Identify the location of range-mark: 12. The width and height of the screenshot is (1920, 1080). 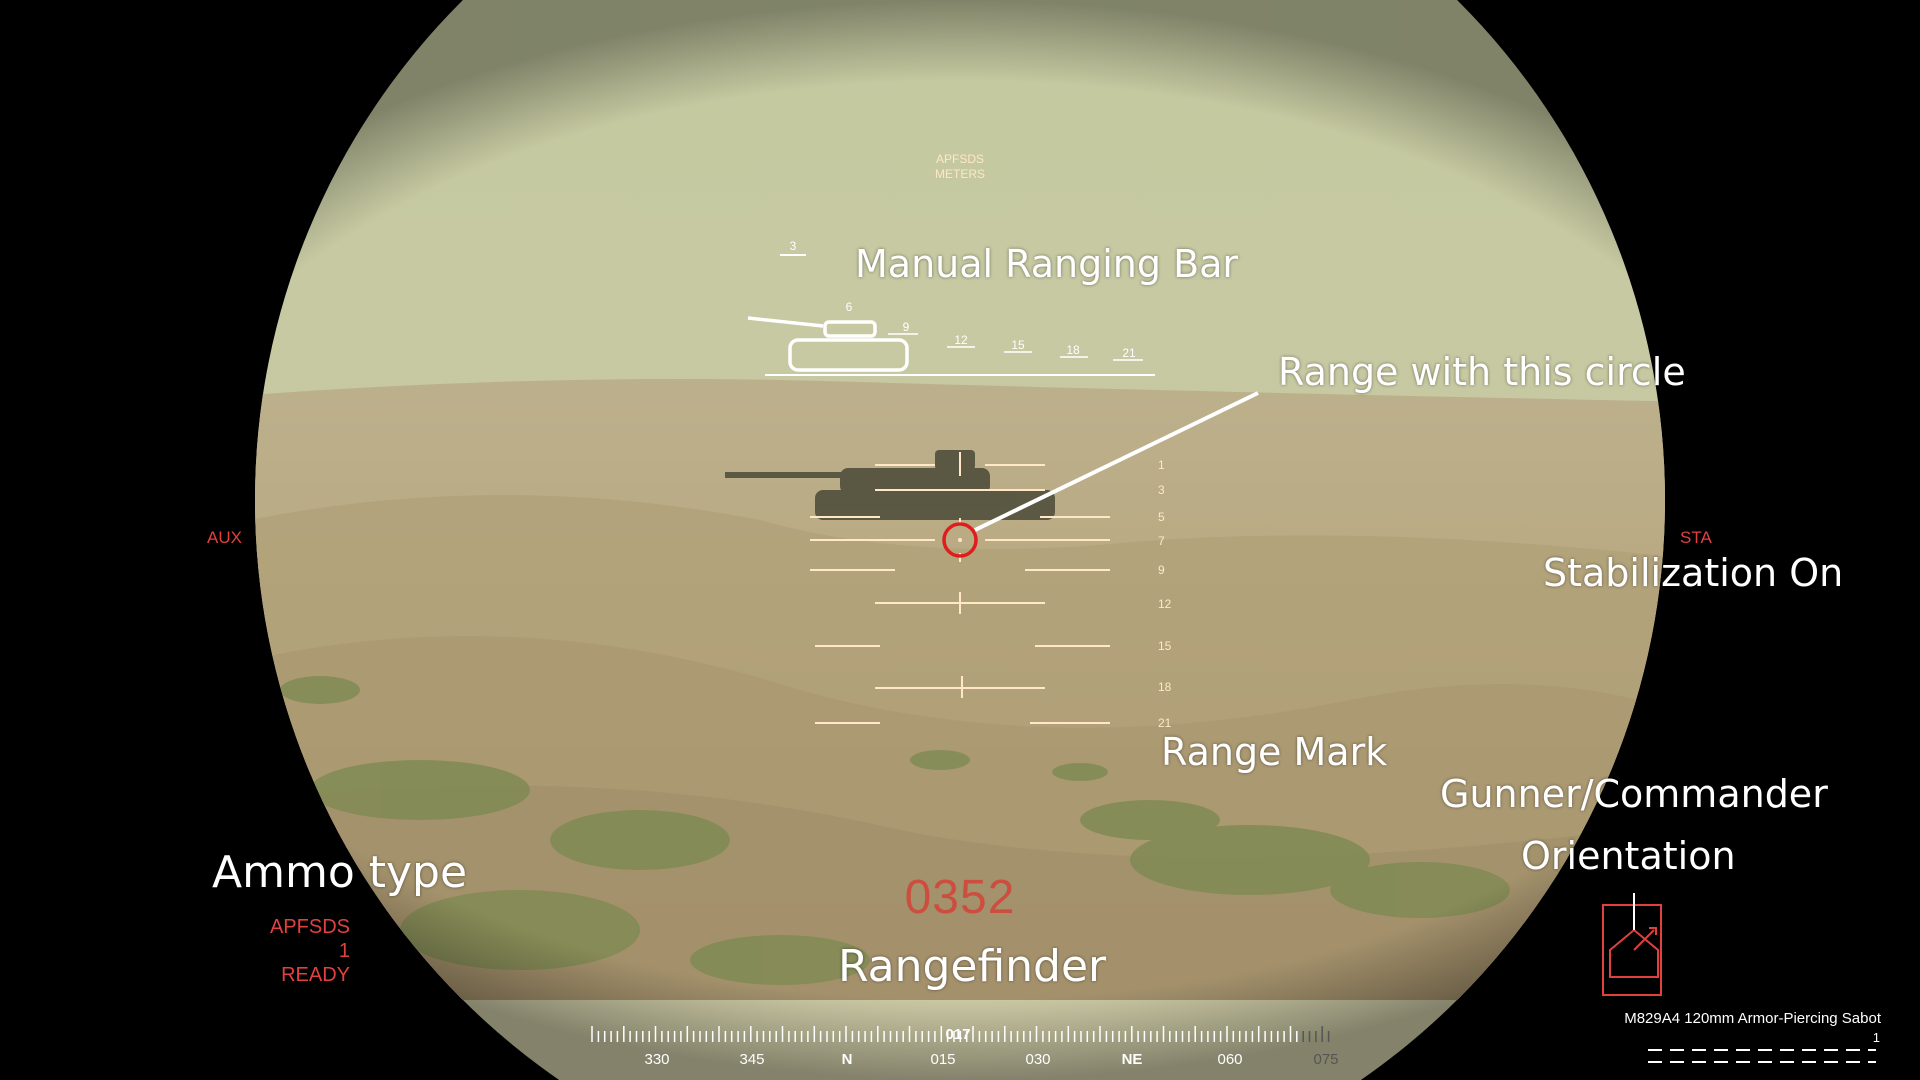
(1165, 604).